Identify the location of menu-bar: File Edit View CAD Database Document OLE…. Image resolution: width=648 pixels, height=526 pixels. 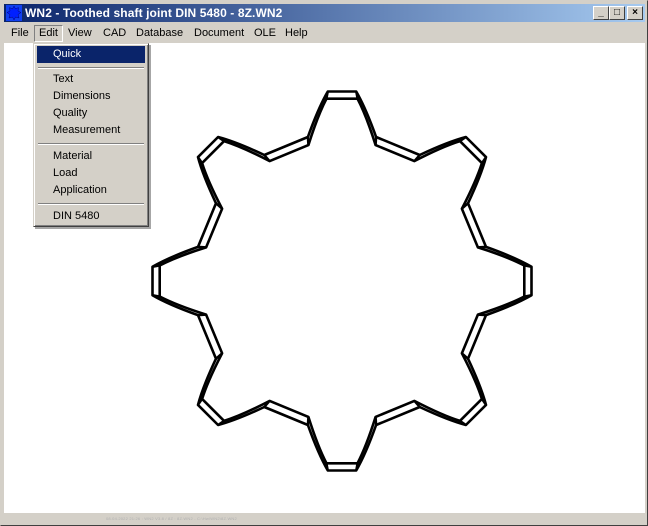
(324, 33).